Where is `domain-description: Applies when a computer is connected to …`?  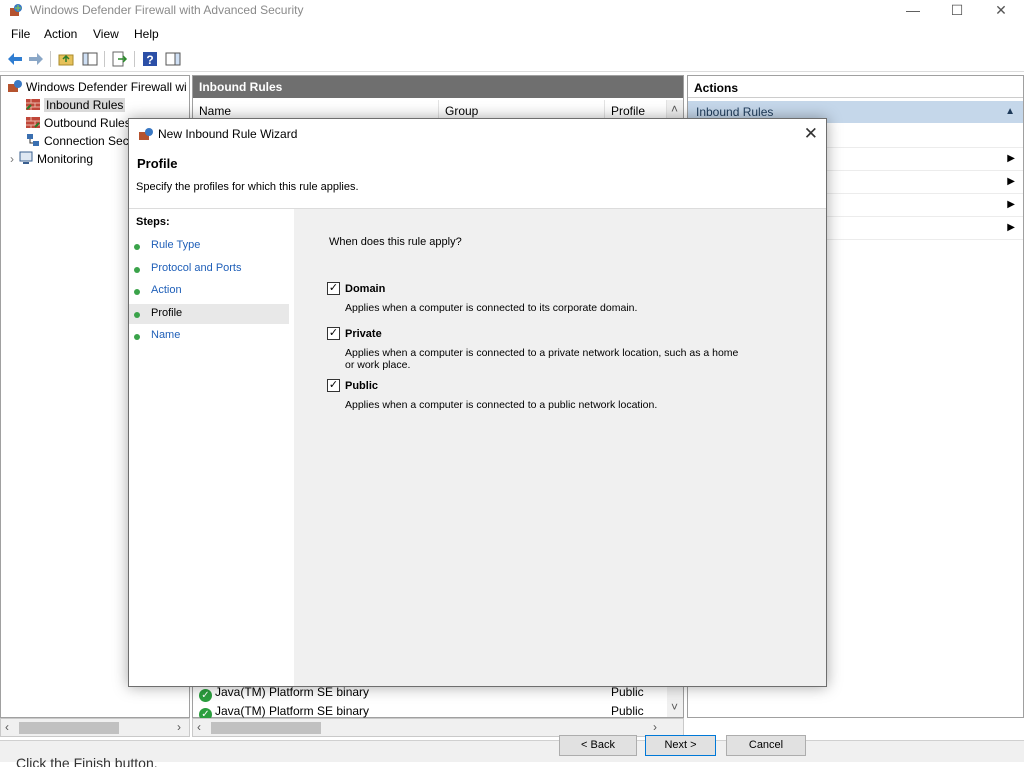 domain-description: Applies when a computer is connected to … is located at coordinates (491, 308).